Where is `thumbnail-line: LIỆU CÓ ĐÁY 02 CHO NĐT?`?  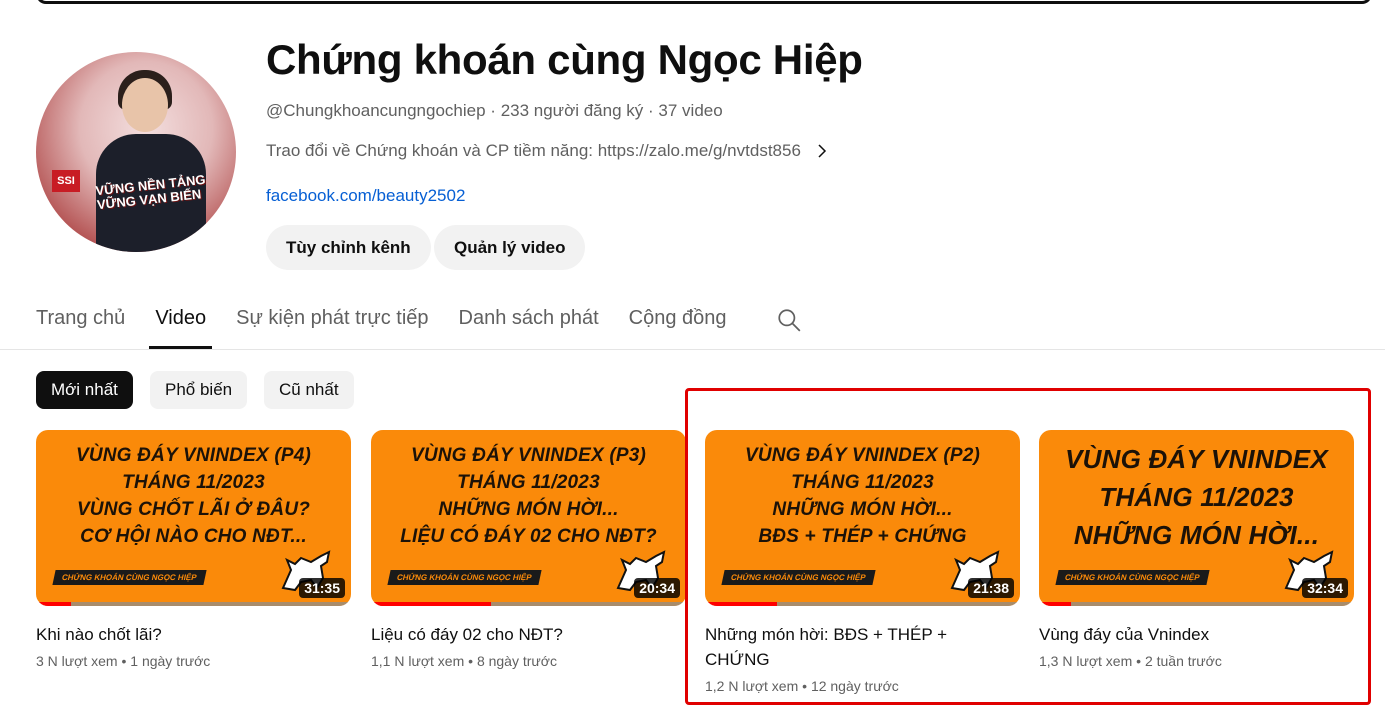 thumbnail-line: LIỆU CÓ ĐÁY 02 CHO NĐT? is located at coordinates (528, 536).